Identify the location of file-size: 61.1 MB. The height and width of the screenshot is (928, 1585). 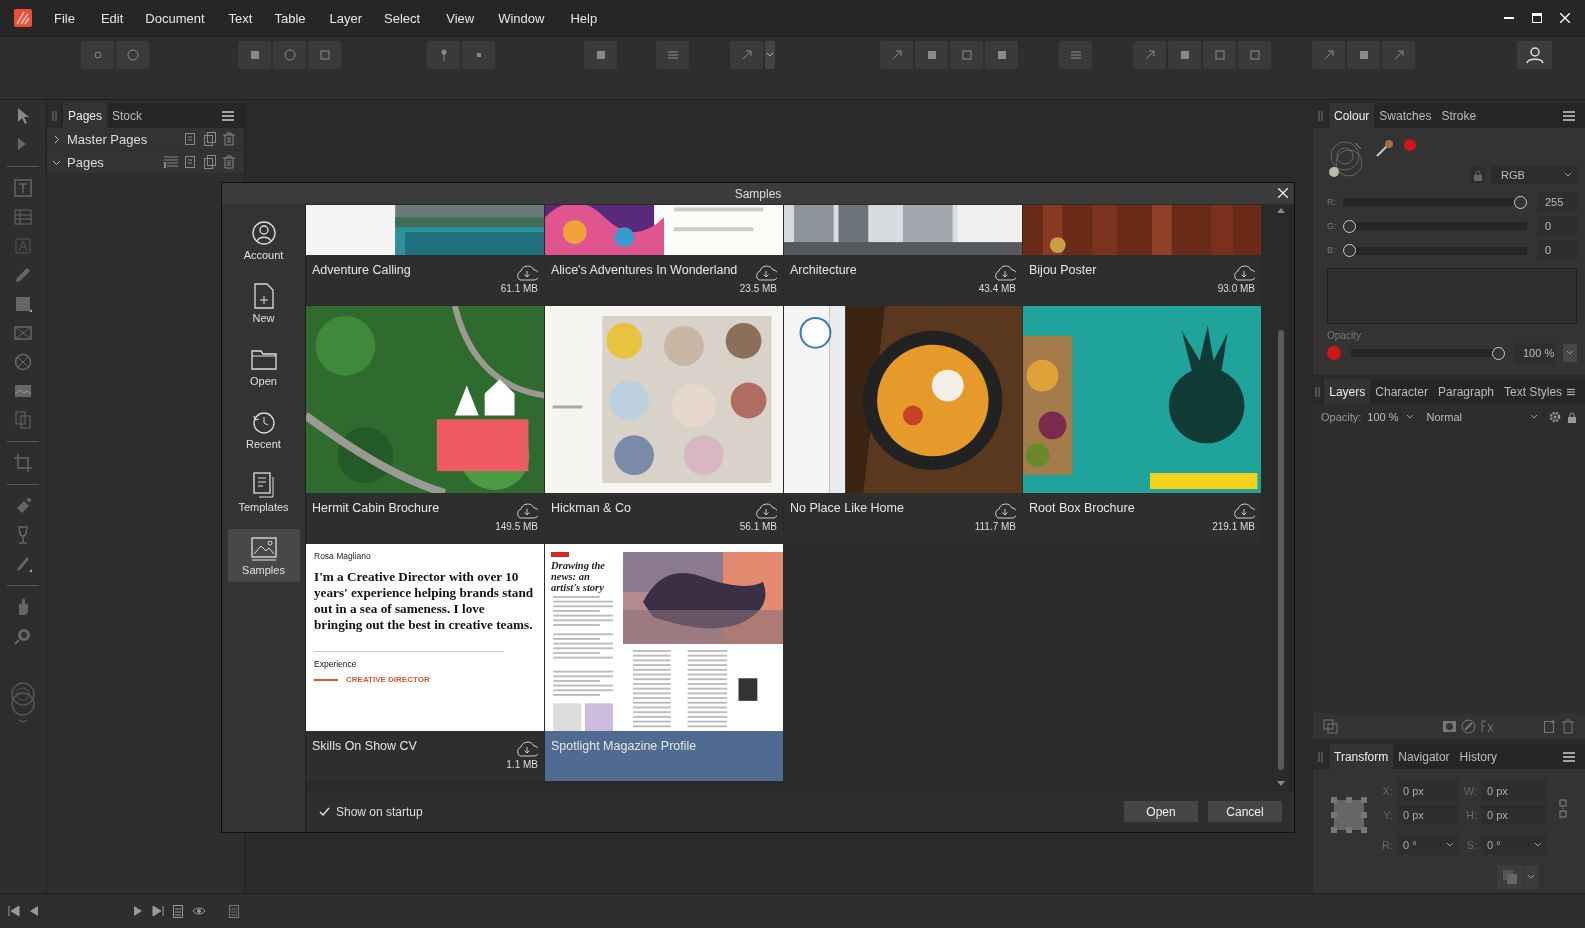
(519, 288).